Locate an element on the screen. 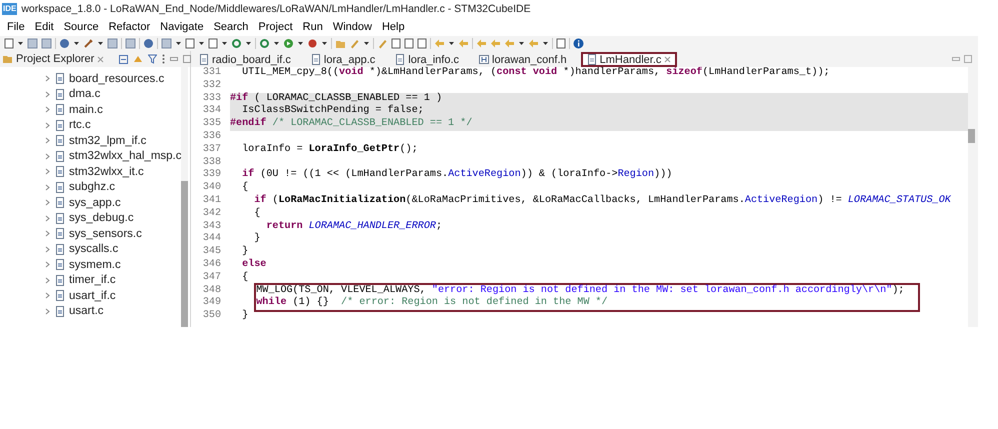 The height and width of the screenshot is (429, 998). file-name: sys_app.c is located at coordinates (95, 202).